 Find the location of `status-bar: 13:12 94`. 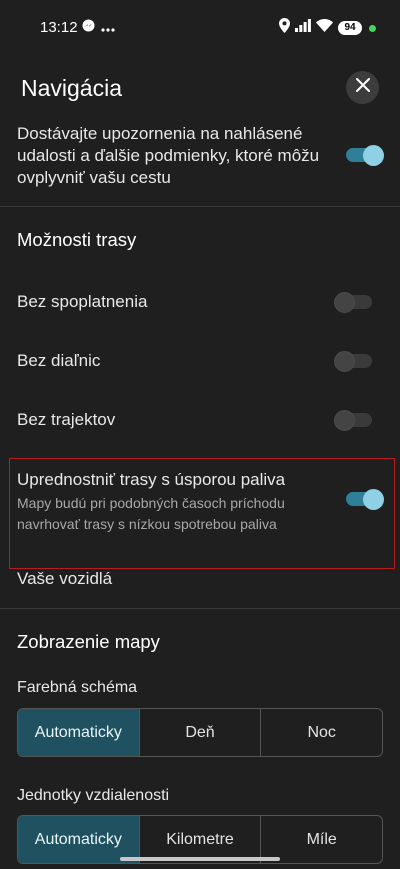

status-bar: 13:12 94 is located at coordinates (200, 28).